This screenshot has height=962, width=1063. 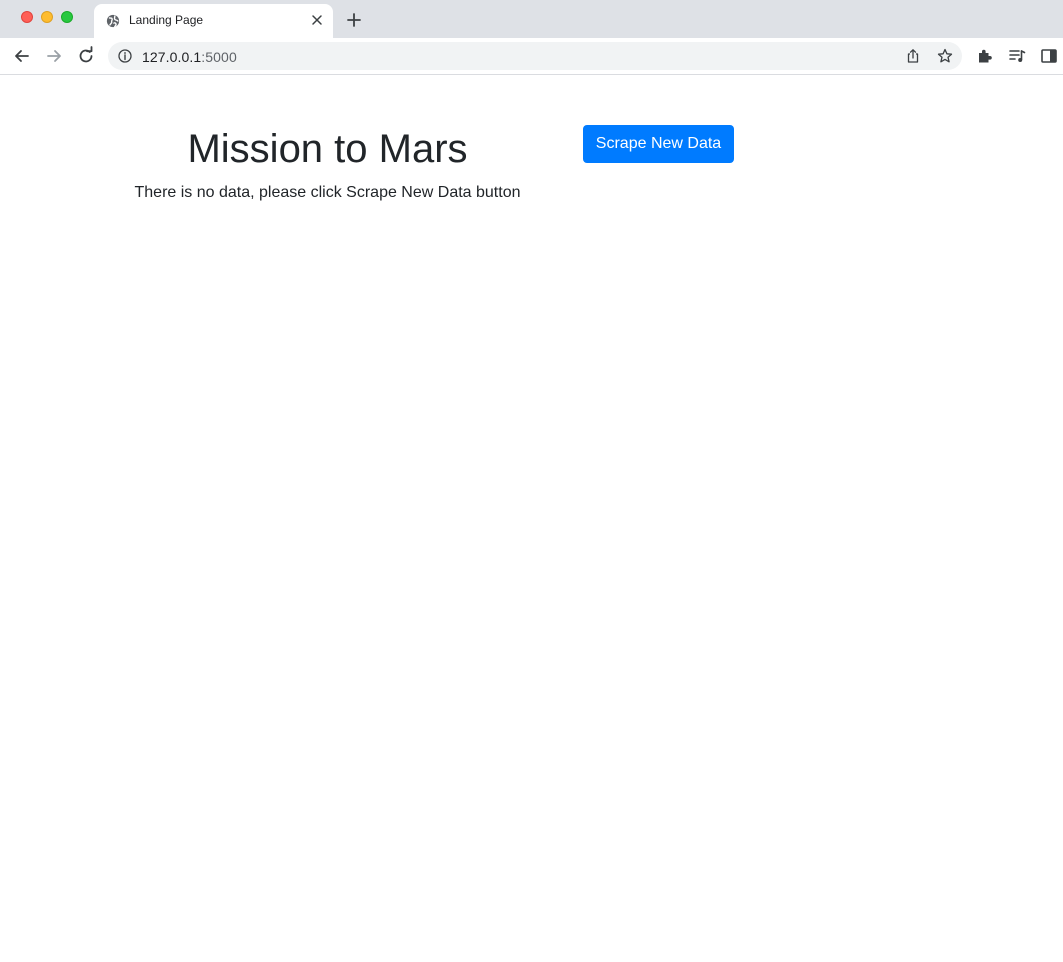 What do you see at coordinates (213, 21) in the screenshot?
I see `browser-tab-active: Landing Page` at bounding box center [213, 21].